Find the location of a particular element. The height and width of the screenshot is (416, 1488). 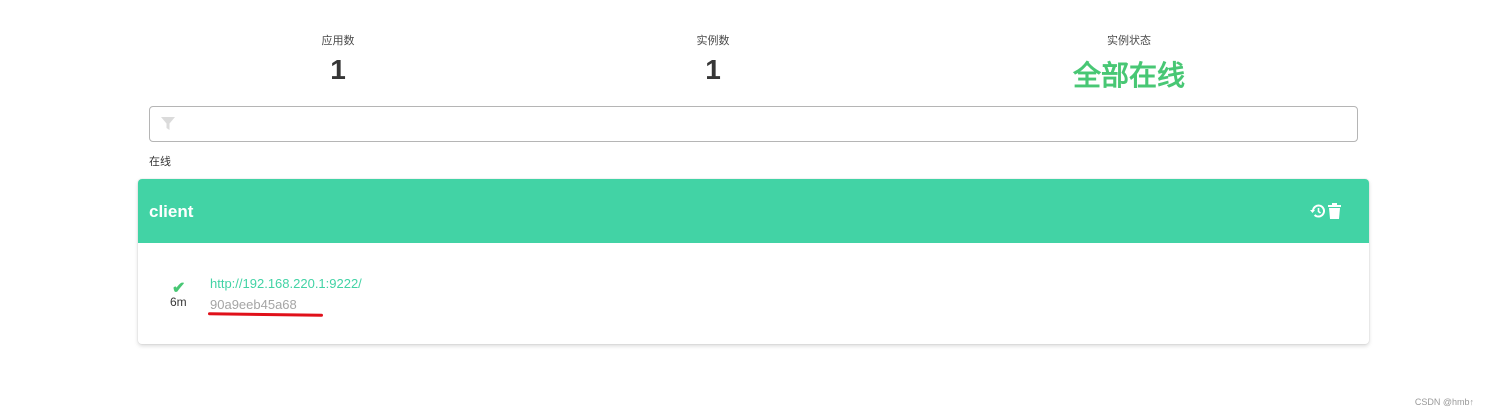

stat-status: 实例状态 全部在线 is located at coordinates (1129, 63).